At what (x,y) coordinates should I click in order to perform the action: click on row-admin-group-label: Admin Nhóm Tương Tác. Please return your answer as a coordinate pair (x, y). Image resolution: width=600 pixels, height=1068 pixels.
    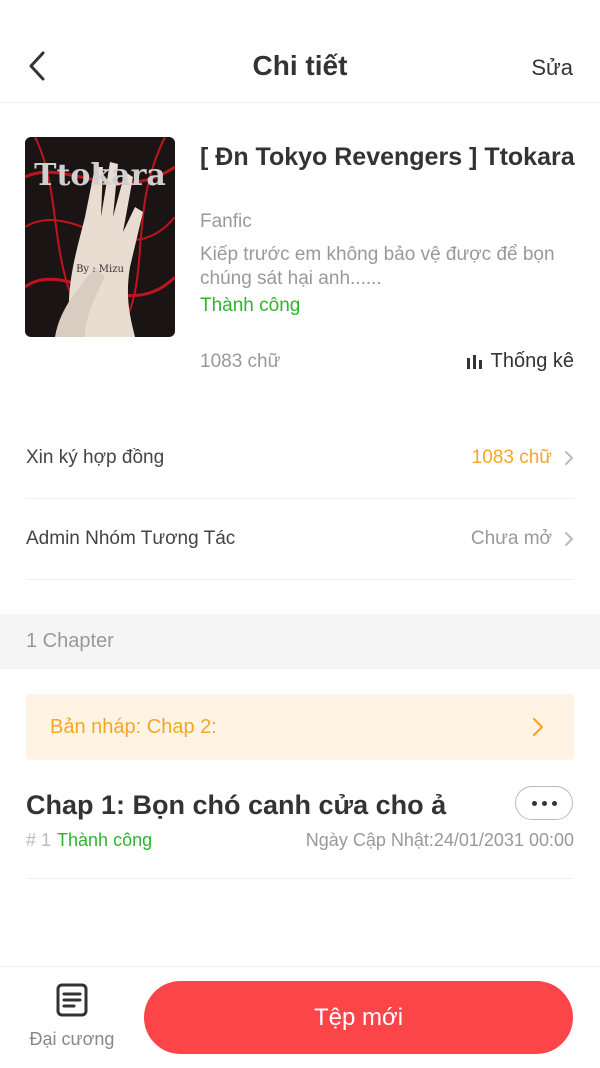
    Looking at the image, I should click on (131, 538).